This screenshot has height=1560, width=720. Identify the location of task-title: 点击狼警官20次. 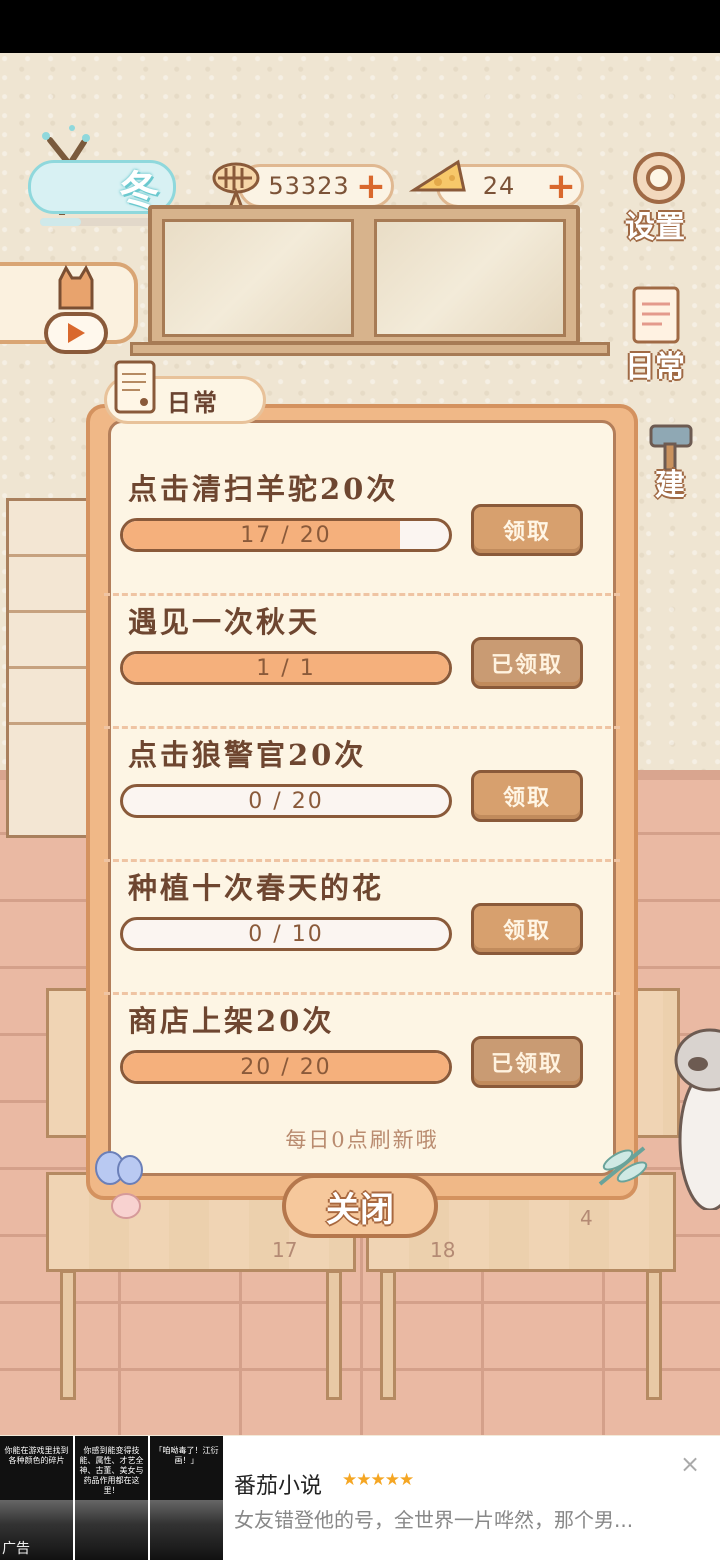
(247, 755).